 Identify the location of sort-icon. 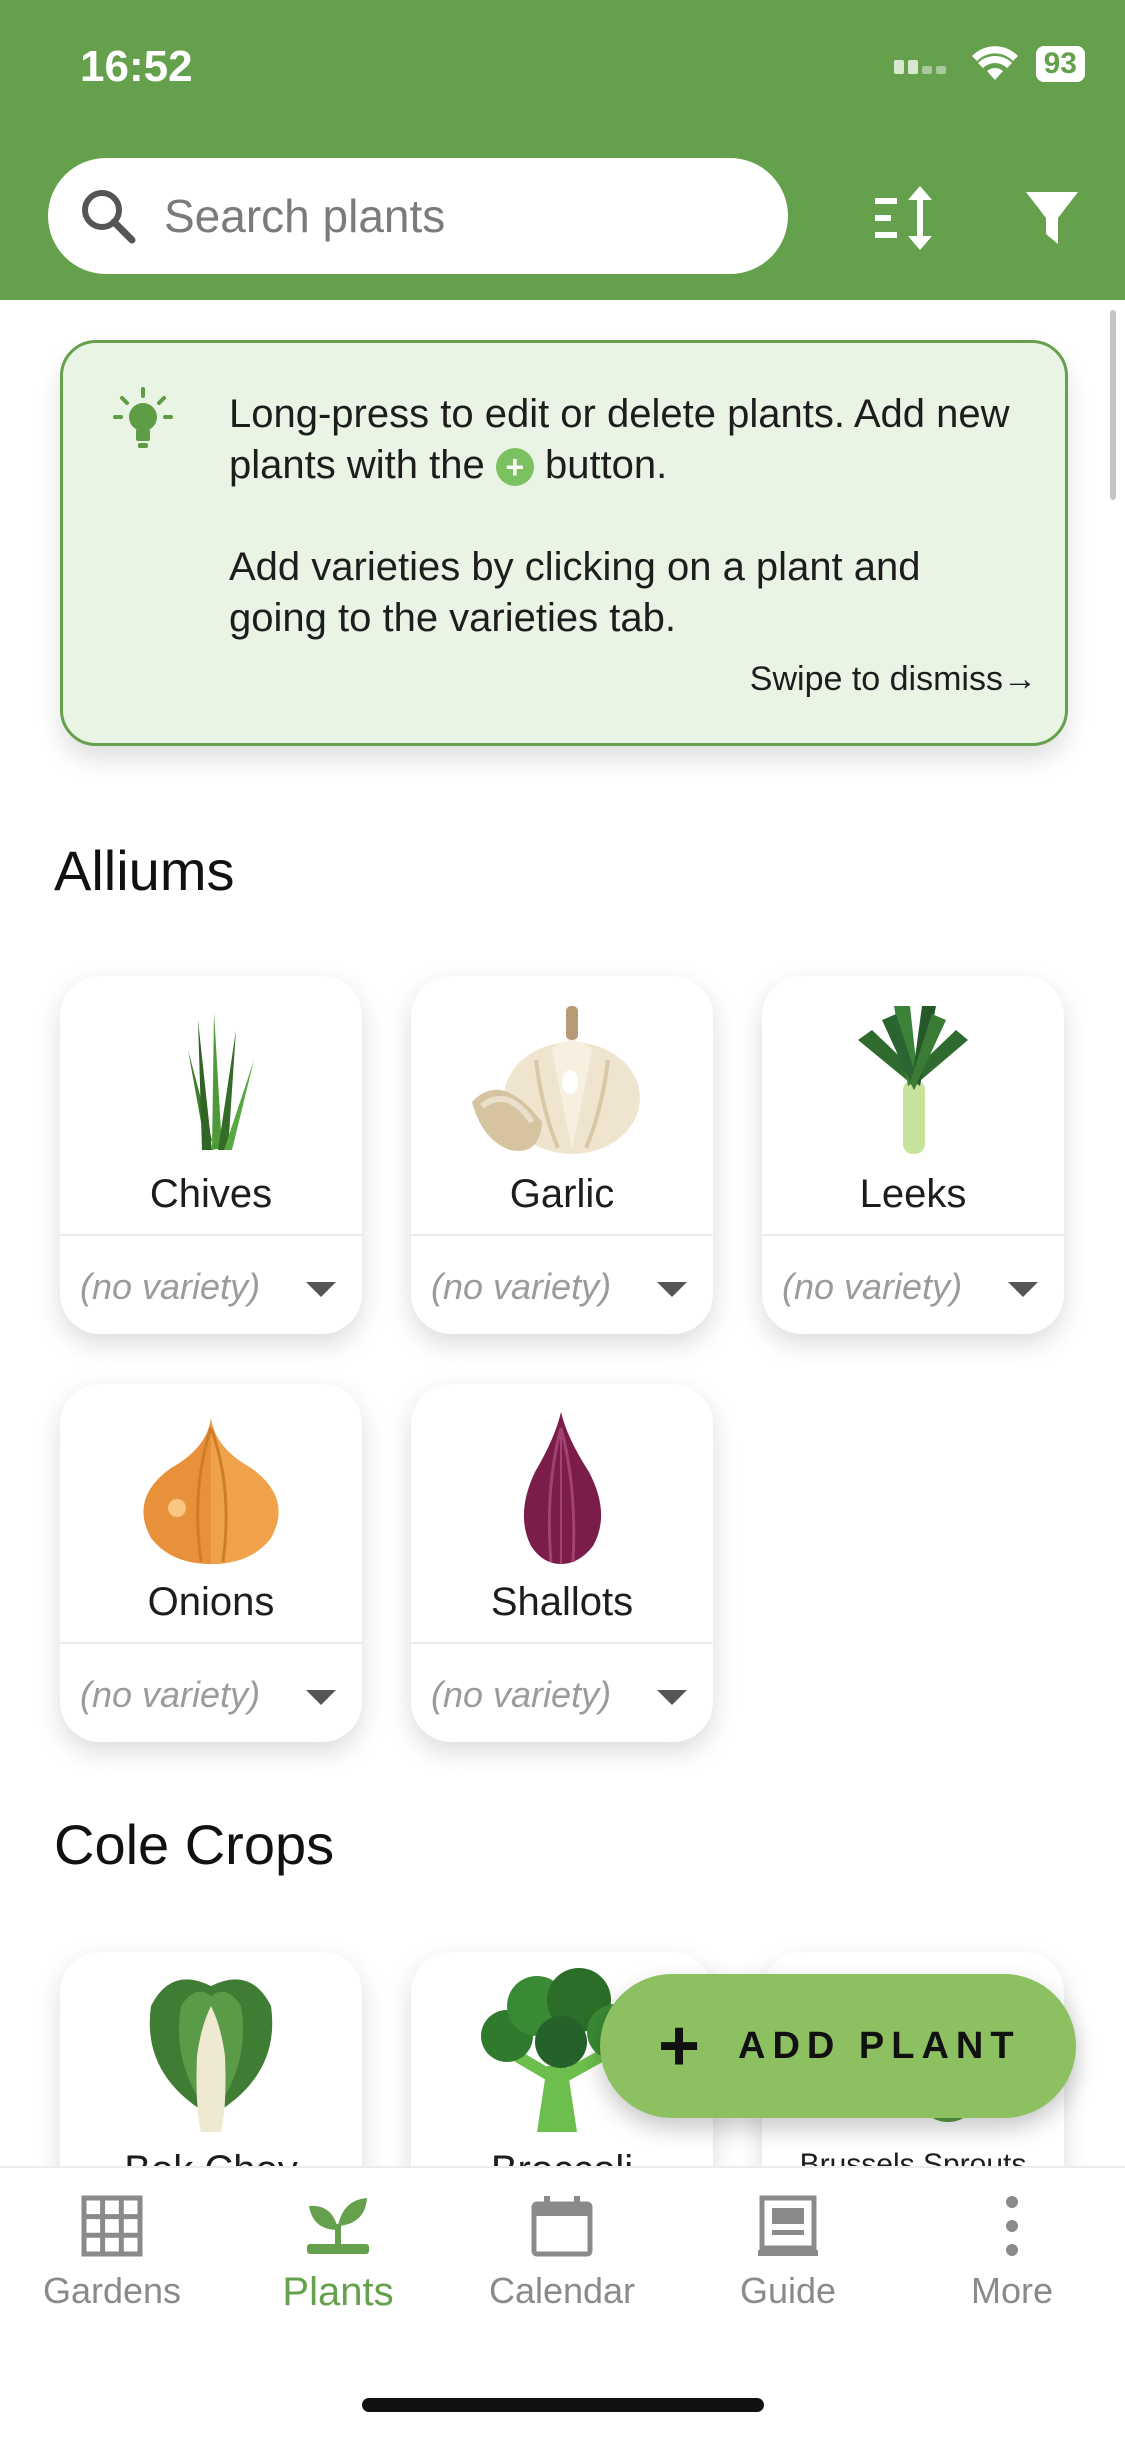
(903, 218).